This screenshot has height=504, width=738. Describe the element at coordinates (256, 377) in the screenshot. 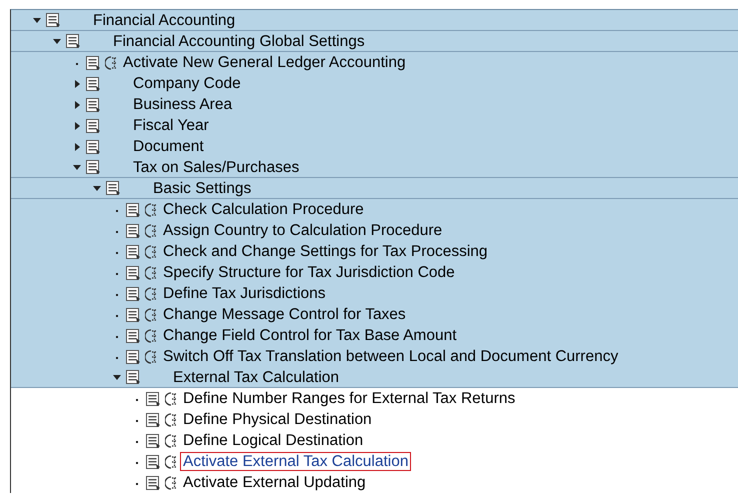

I see `tree-node: External Tax Calculation` at that location.